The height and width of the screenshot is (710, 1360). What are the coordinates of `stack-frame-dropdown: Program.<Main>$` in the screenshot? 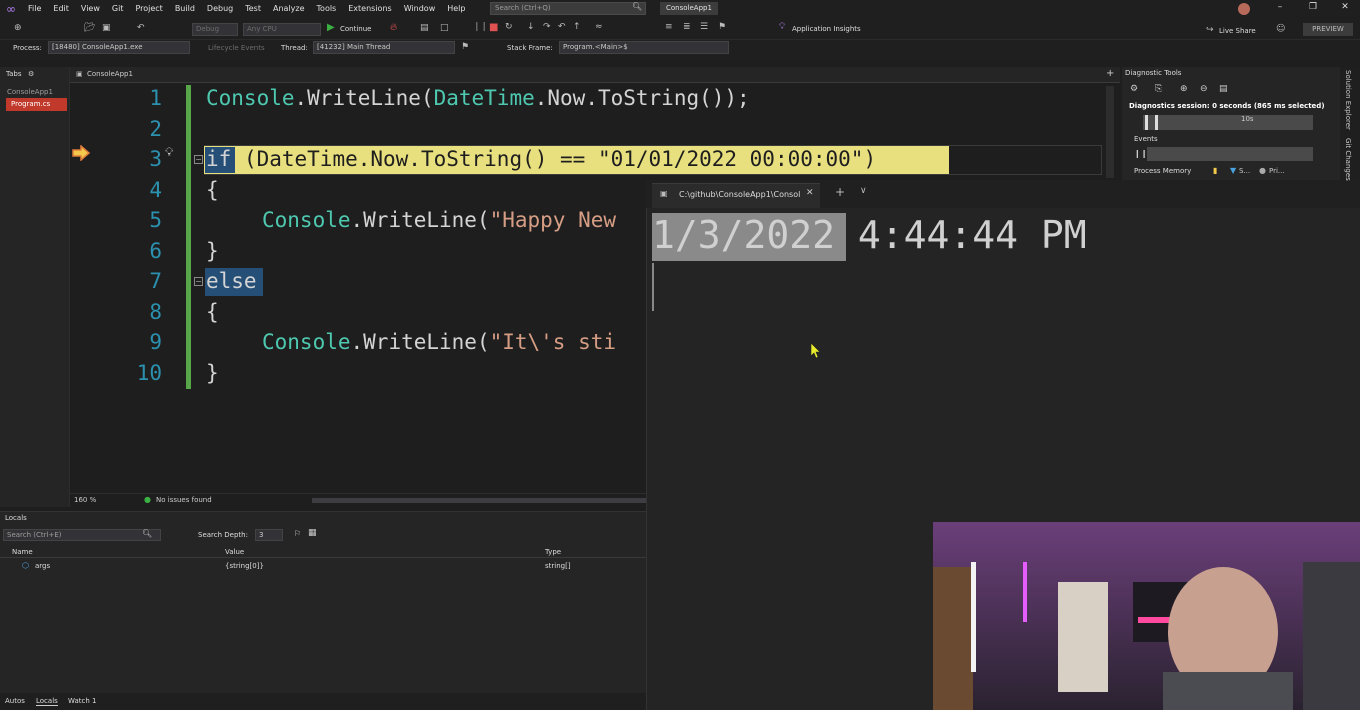 It's located at (644, 47).